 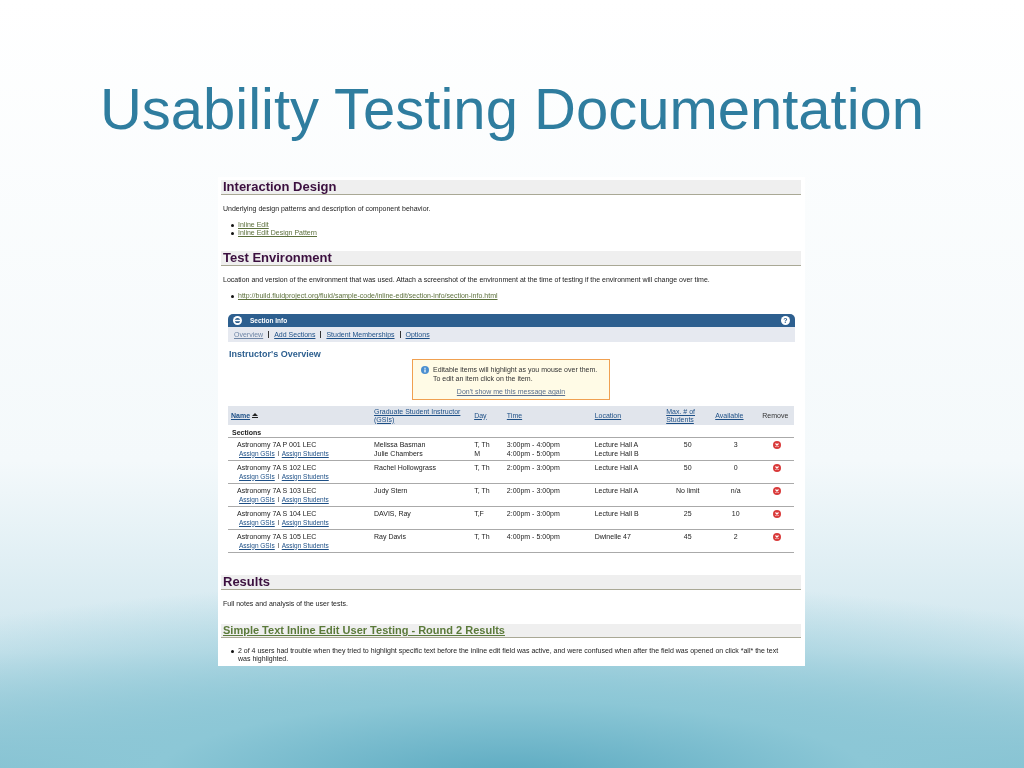 What do you see at coordinates (511, 582) in the screenshot?
I see `section-heading: Results` at bounding box center [511, 582].